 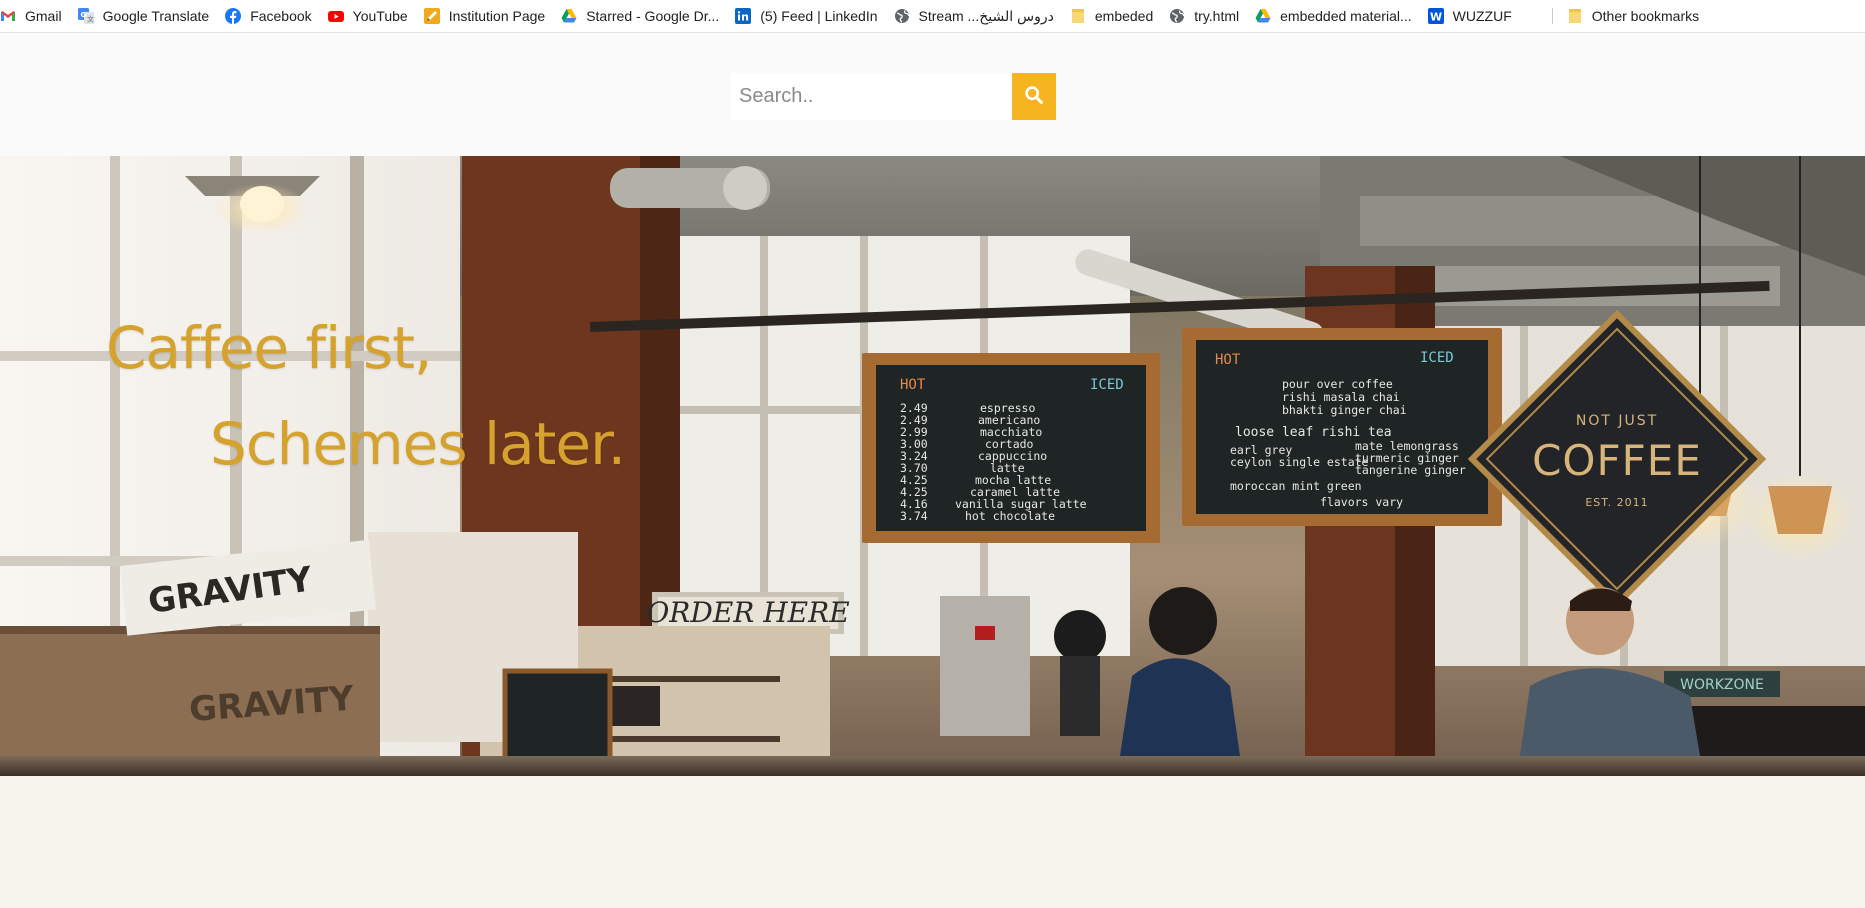 I want to click on pencil-page-icon, so click(x=431, y=16).